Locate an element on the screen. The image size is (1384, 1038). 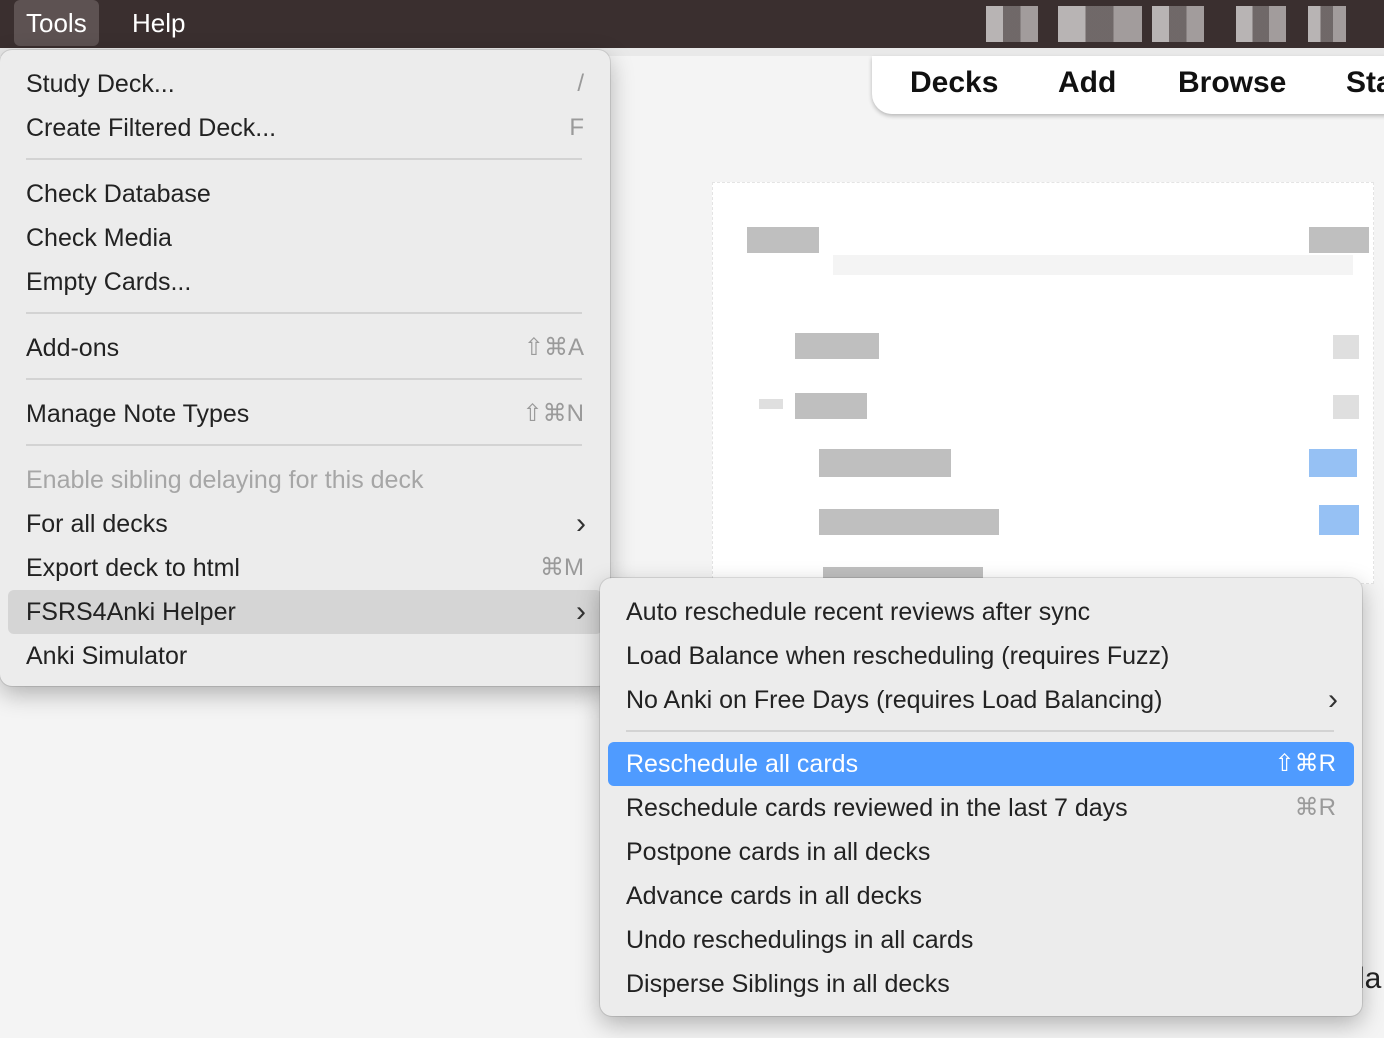
submenu-item-undo-reschedulings: Undo reschedulings in all cards is located at coordinates (981, 940).